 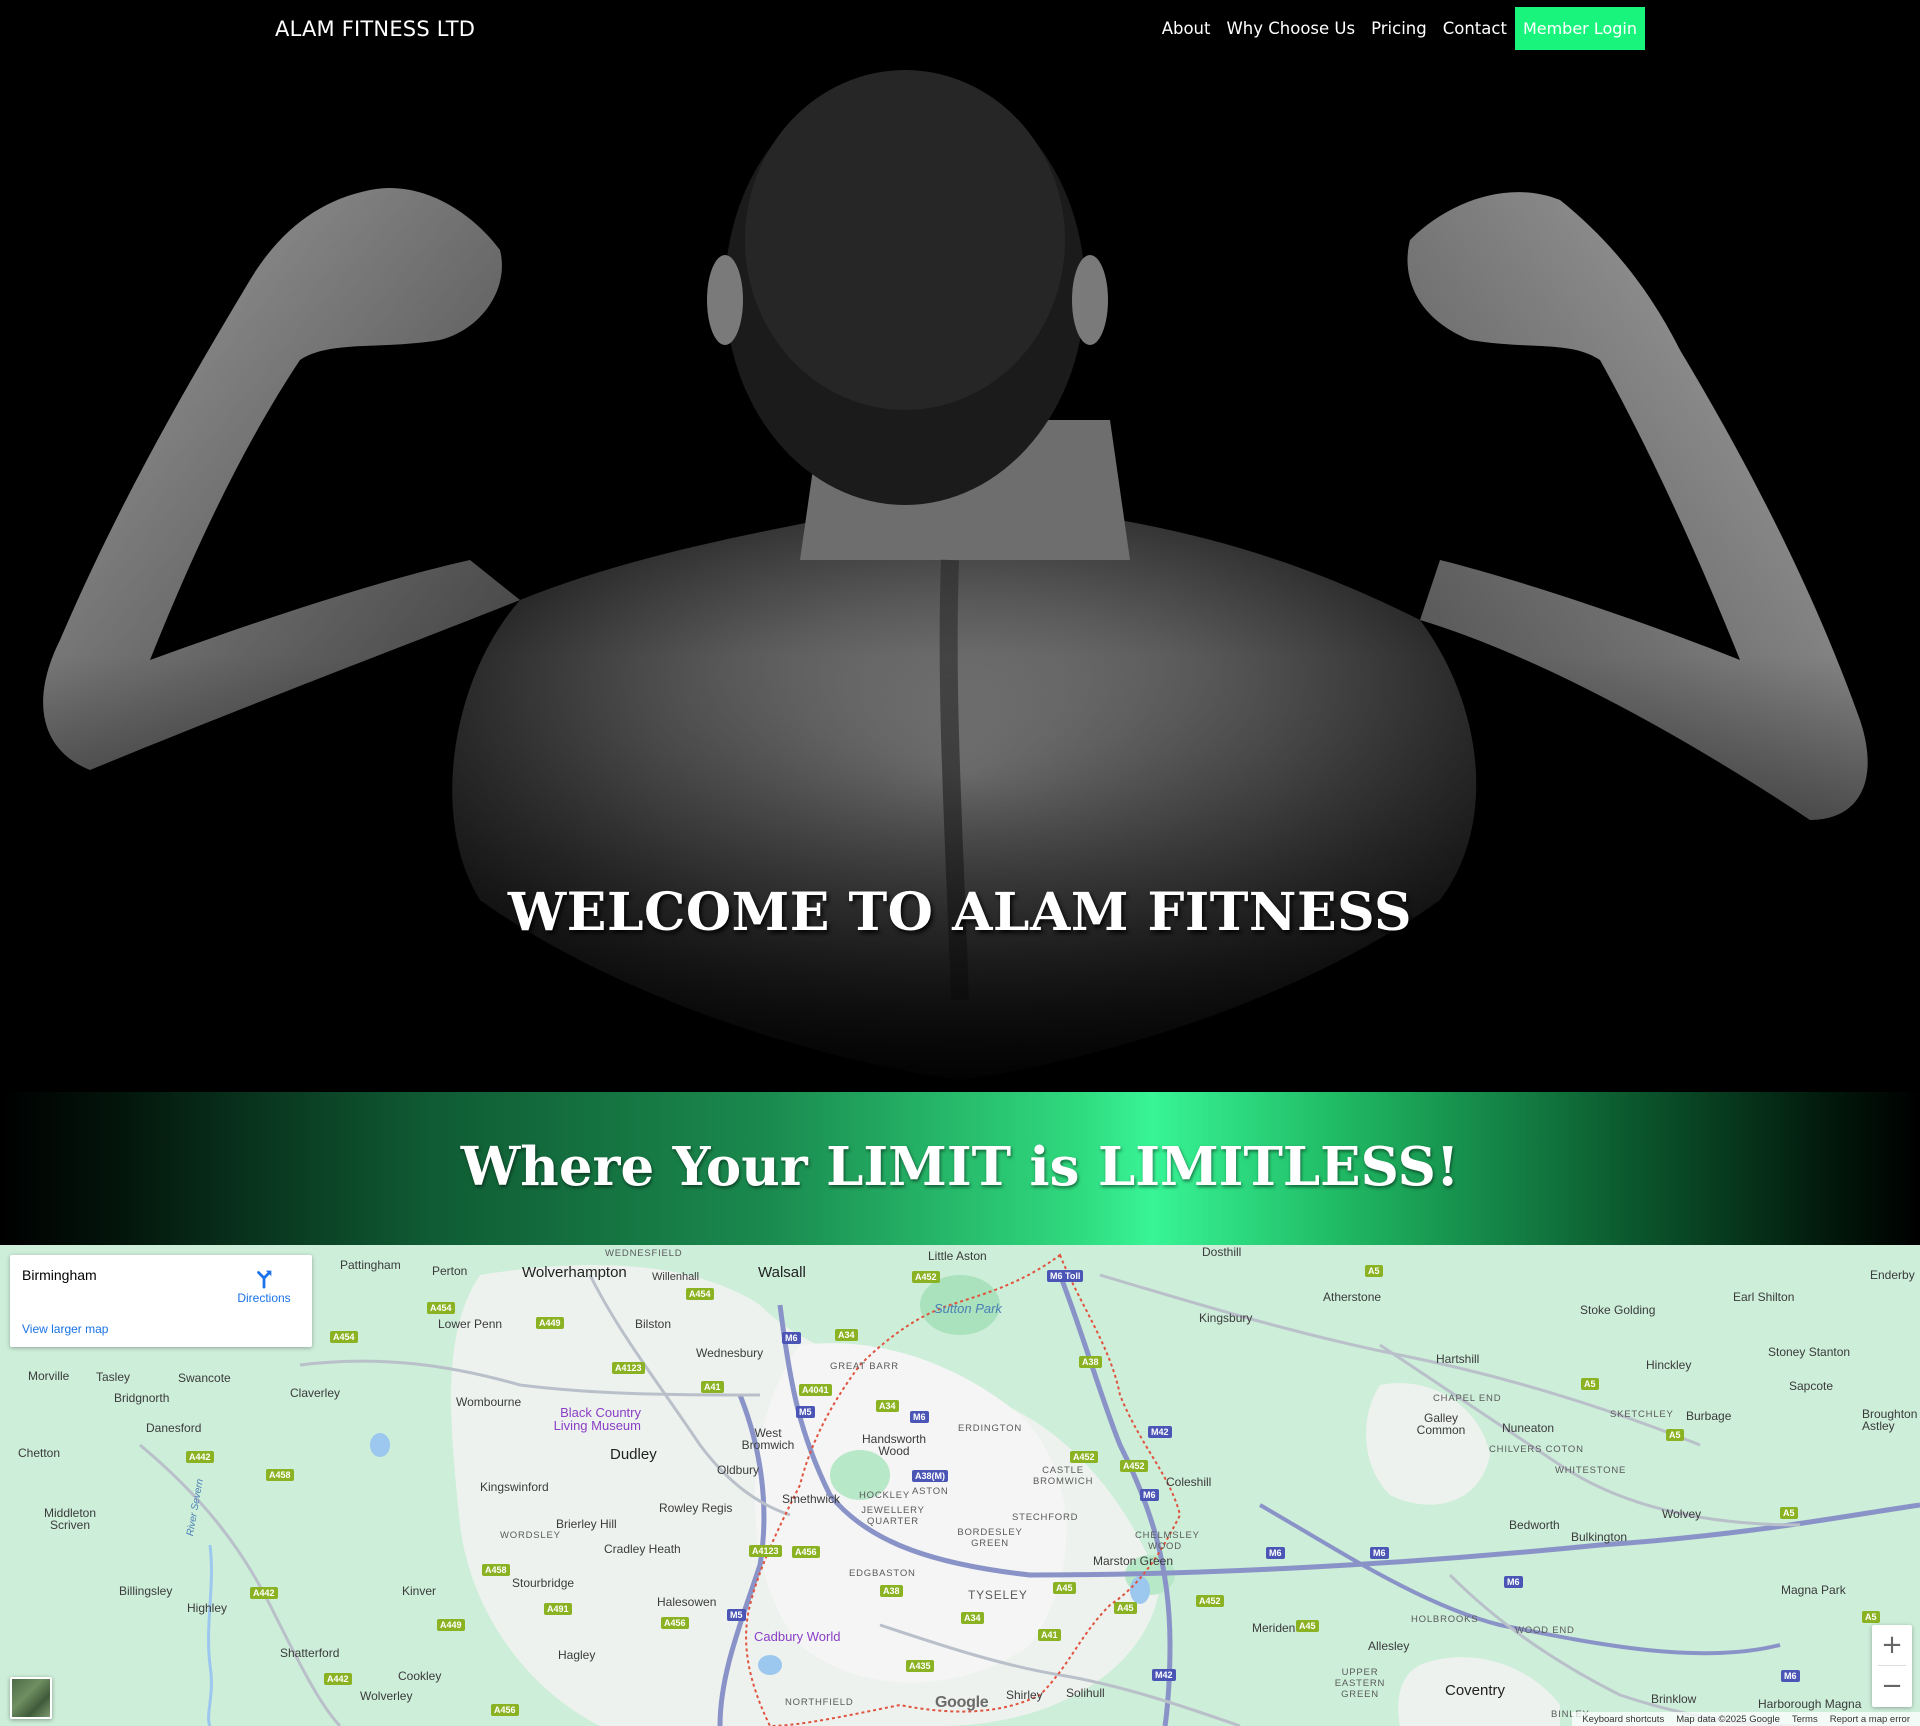 I want to click on map-label-hartshill: Hartshill, so click(x=1457, y=1359).